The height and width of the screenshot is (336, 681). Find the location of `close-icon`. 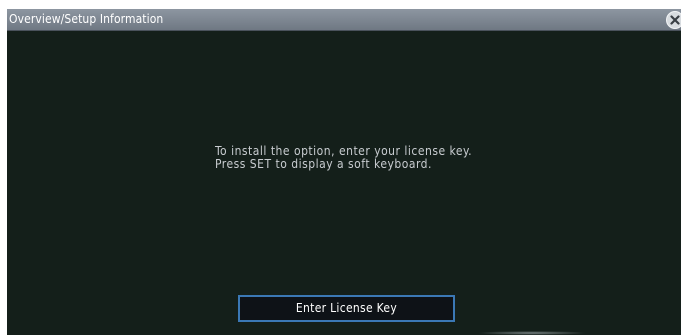

close-icon is located at coordinates (675, 20).